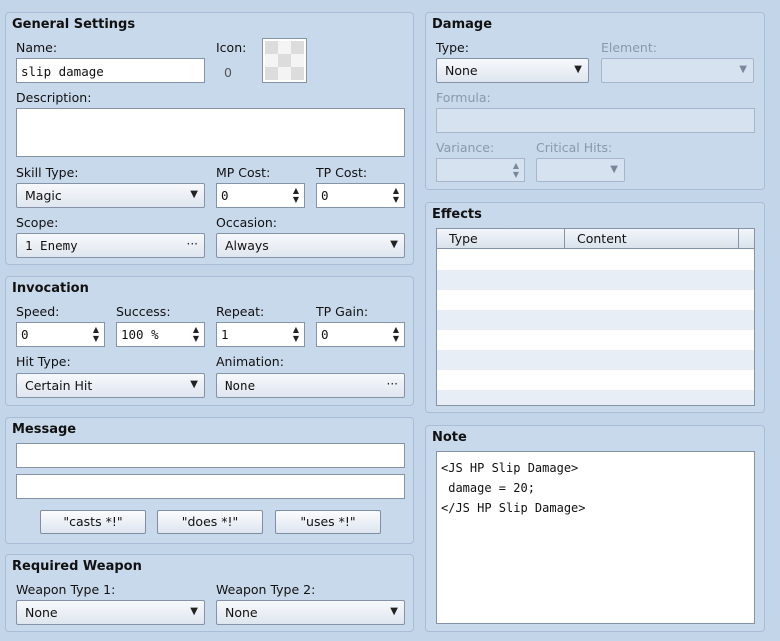 This screenshot has height=641, width=780. Describe the element at coordinates (210, 132) in the screenshot. I see `description-input` at that location.